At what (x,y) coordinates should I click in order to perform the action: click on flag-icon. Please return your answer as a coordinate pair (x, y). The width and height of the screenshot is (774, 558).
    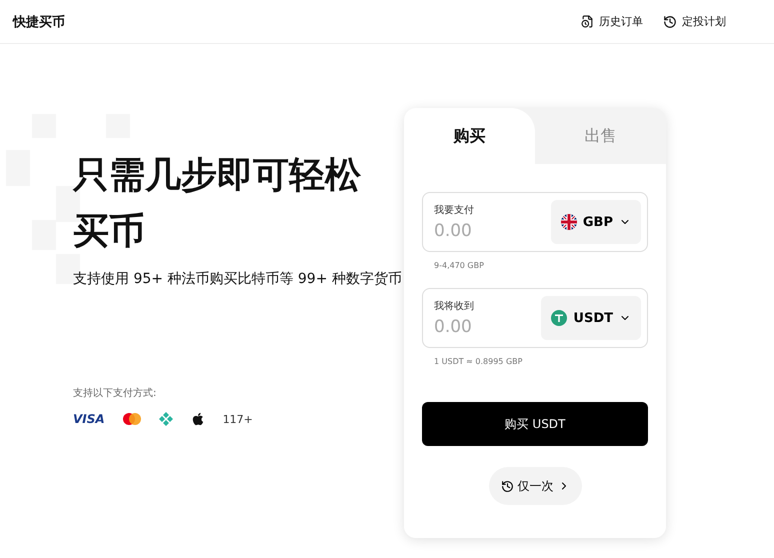
    Looking at the image, I should click on (568, 222).